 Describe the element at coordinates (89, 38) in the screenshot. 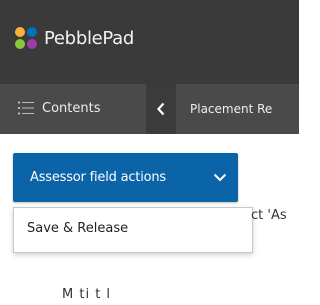

I see `brand-name: PebblePad` at that location.